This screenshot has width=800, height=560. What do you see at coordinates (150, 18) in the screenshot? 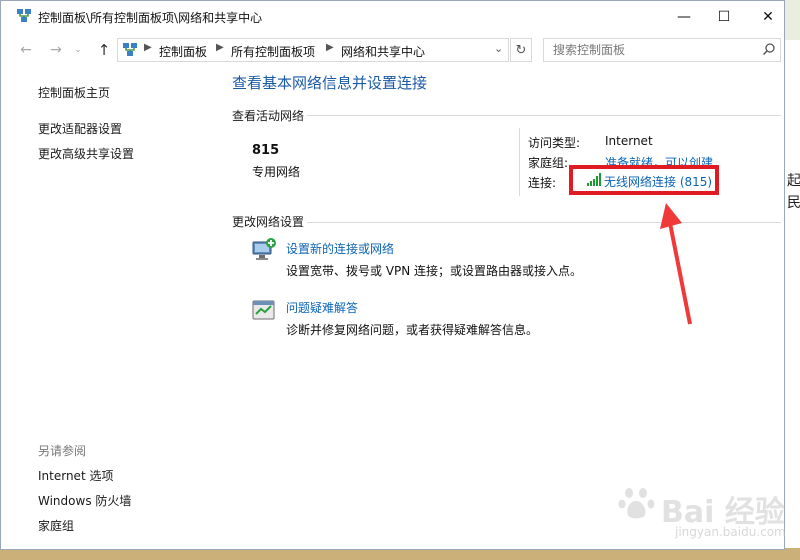
I see `window-title: 控制面板\所有控制面板项\网络和共享中心` at bounding box center [150, 18].